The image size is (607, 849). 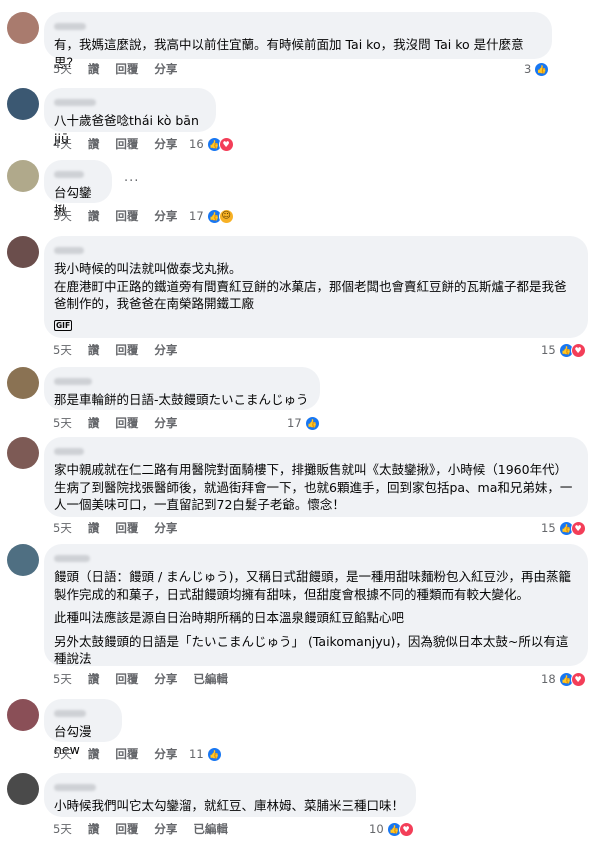 I want to click on comment-bubble: 八十歲爸爸唸thái kò bān jiū, so click(x=130, y=117).